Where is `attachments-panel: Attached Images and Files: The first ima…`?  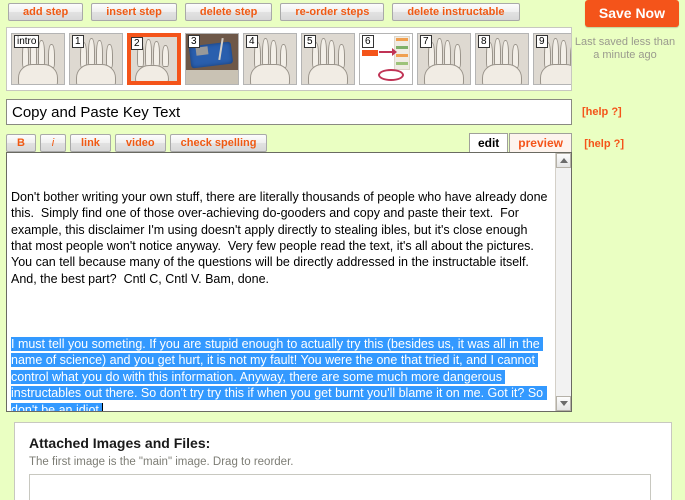
attachments-panel: Attached Images and Files: The first ima… is located at coordinates (343, 461).